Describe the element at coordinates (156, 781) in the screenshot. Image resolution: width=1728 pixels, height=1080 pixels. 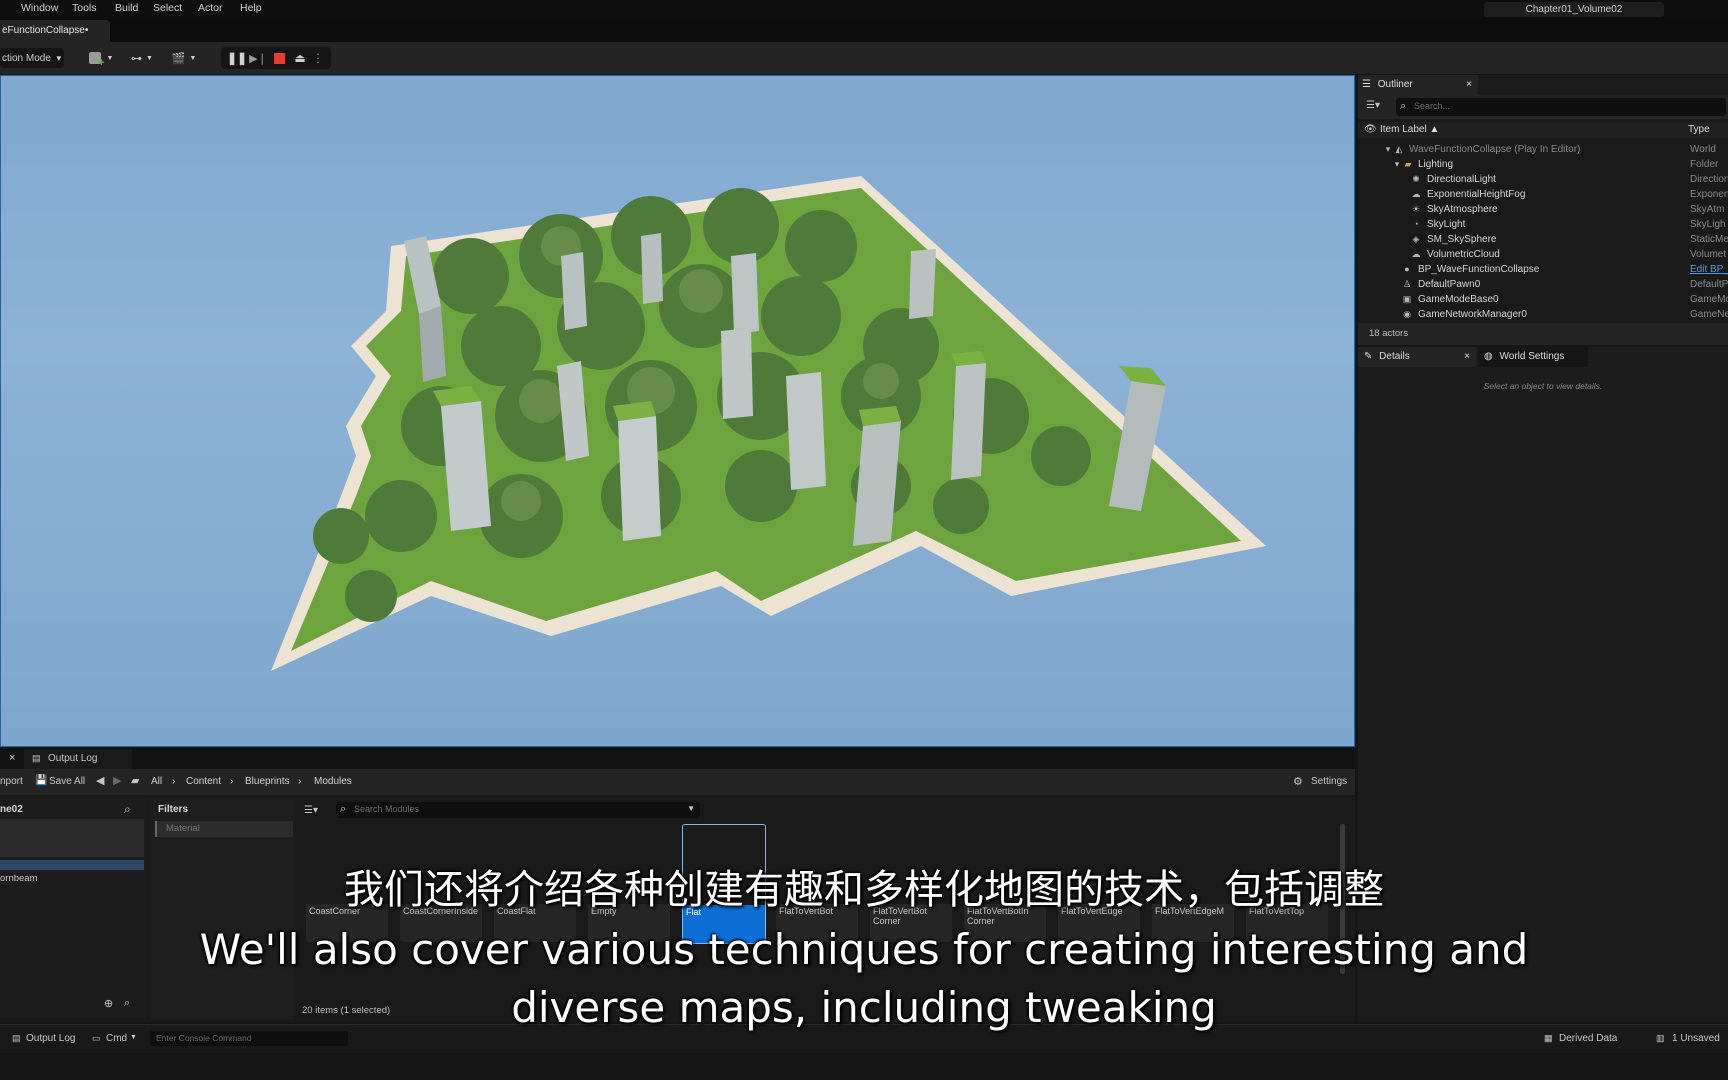
I see `breadcrumb-all: All` at that location.